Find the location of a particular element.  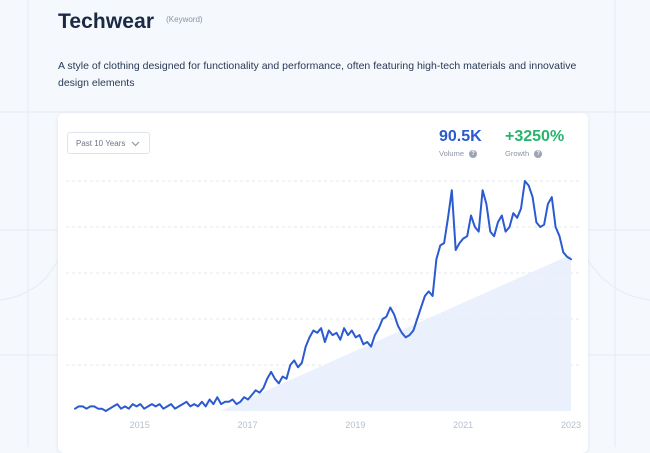

x-tick-label: 2015 is located at coordinates (140, 425).